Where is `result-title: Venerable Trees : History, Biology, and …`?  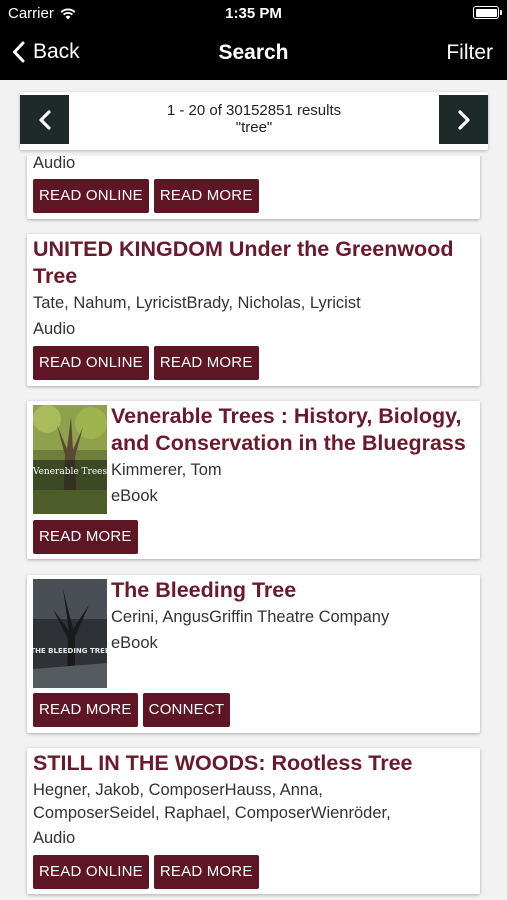 result-title: Venerable Trees : History, Biology, and … is located at coordinates (291, 430).